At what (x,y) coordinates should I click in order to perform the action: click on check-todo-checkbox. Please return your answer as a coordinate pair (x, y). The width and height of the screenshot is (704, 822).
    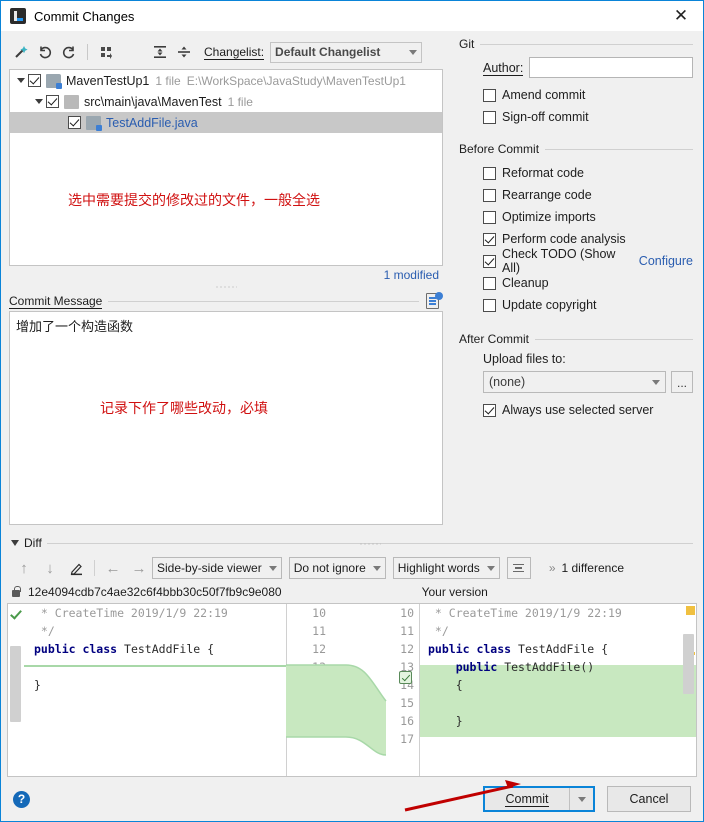
    Looking at the image, I should click on (489, 261).